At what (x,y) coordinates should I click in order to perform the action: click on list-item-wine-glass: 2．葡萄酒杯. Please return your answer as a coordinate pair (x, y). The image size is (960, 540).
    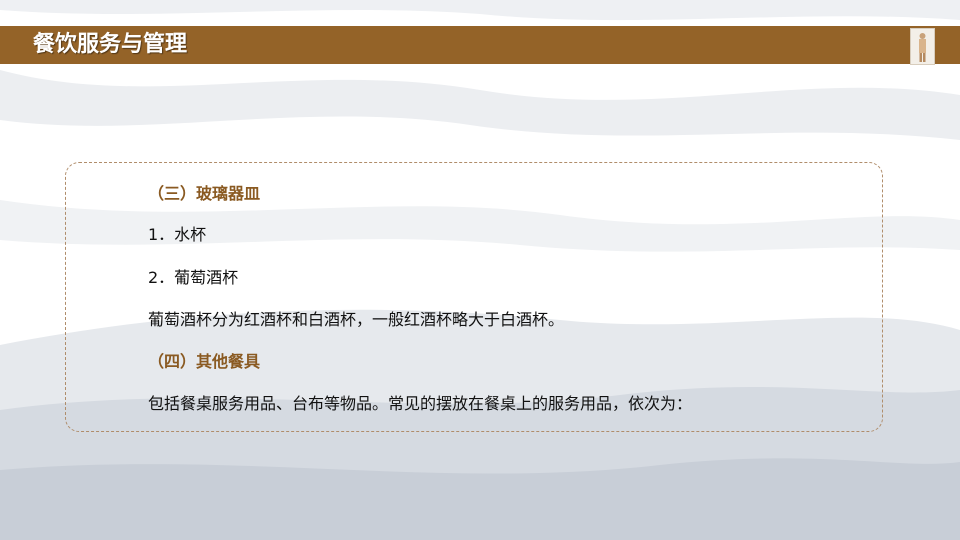
    Looking at the image, I should click on (193, 277).